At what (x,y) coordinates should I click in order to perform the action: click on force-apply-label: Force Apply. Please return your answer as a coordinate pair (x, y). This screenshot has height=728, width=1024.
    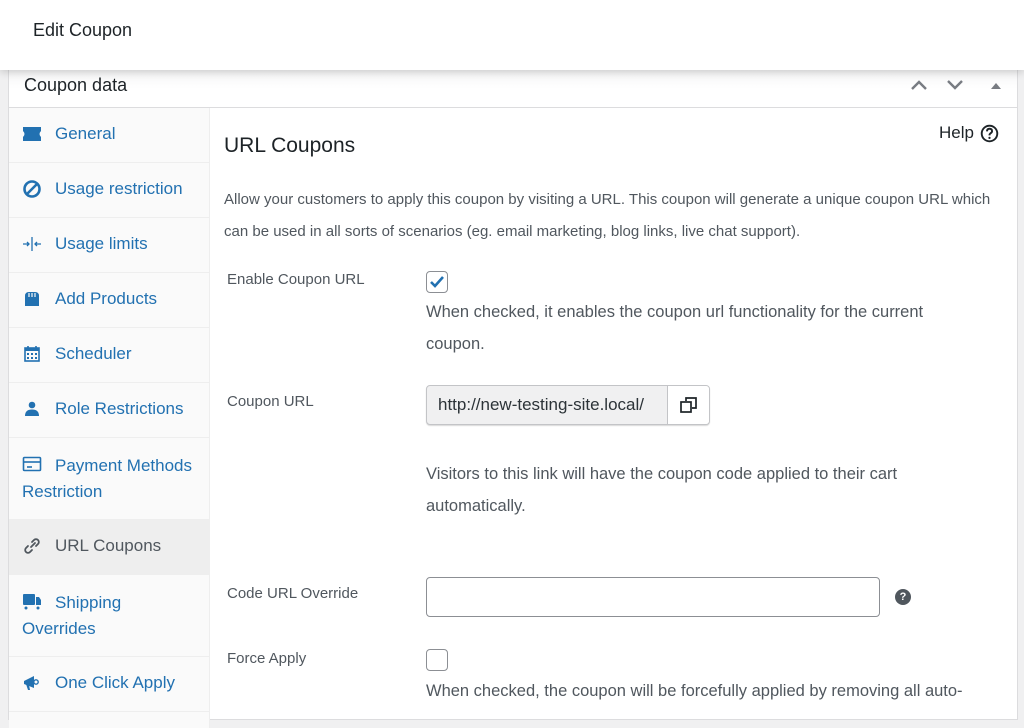
    Looking at the image, I should click on (267, 658).